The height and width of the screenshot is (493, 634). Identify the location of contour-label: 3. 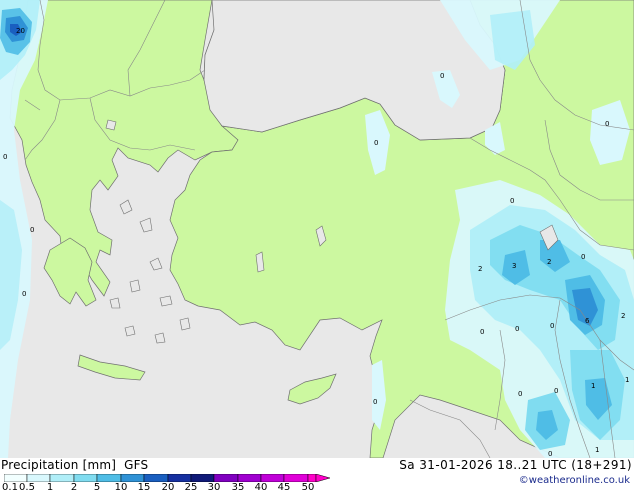
(514, 266).